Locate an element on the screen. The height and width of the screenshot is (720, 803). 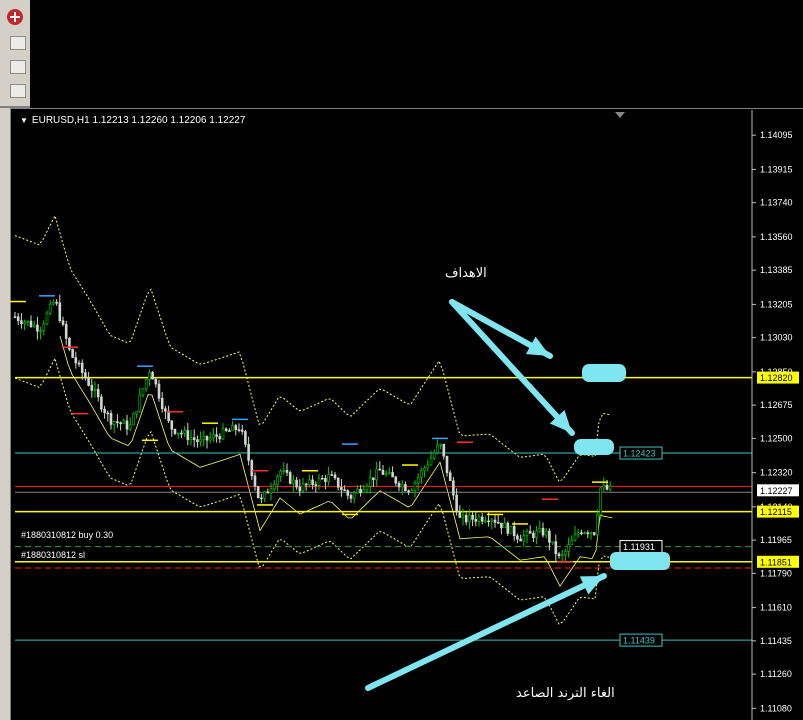
price-label: 1.11439 is located at coordinates (641, 640).